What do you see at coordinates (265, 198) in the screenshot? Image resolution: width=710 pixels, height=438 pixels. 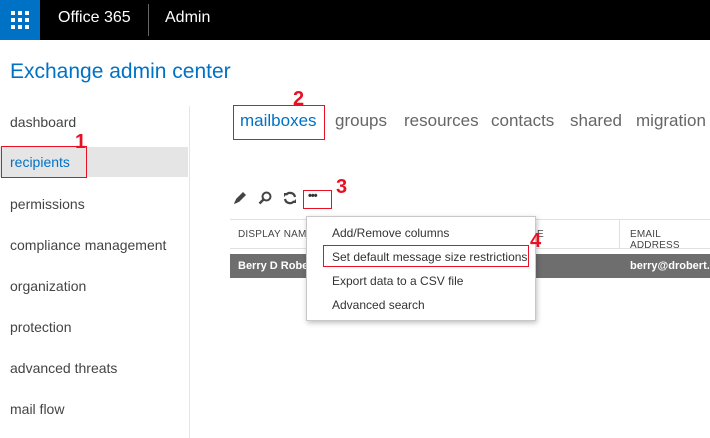 I see `search-icon` at bounding box center [265, 198].